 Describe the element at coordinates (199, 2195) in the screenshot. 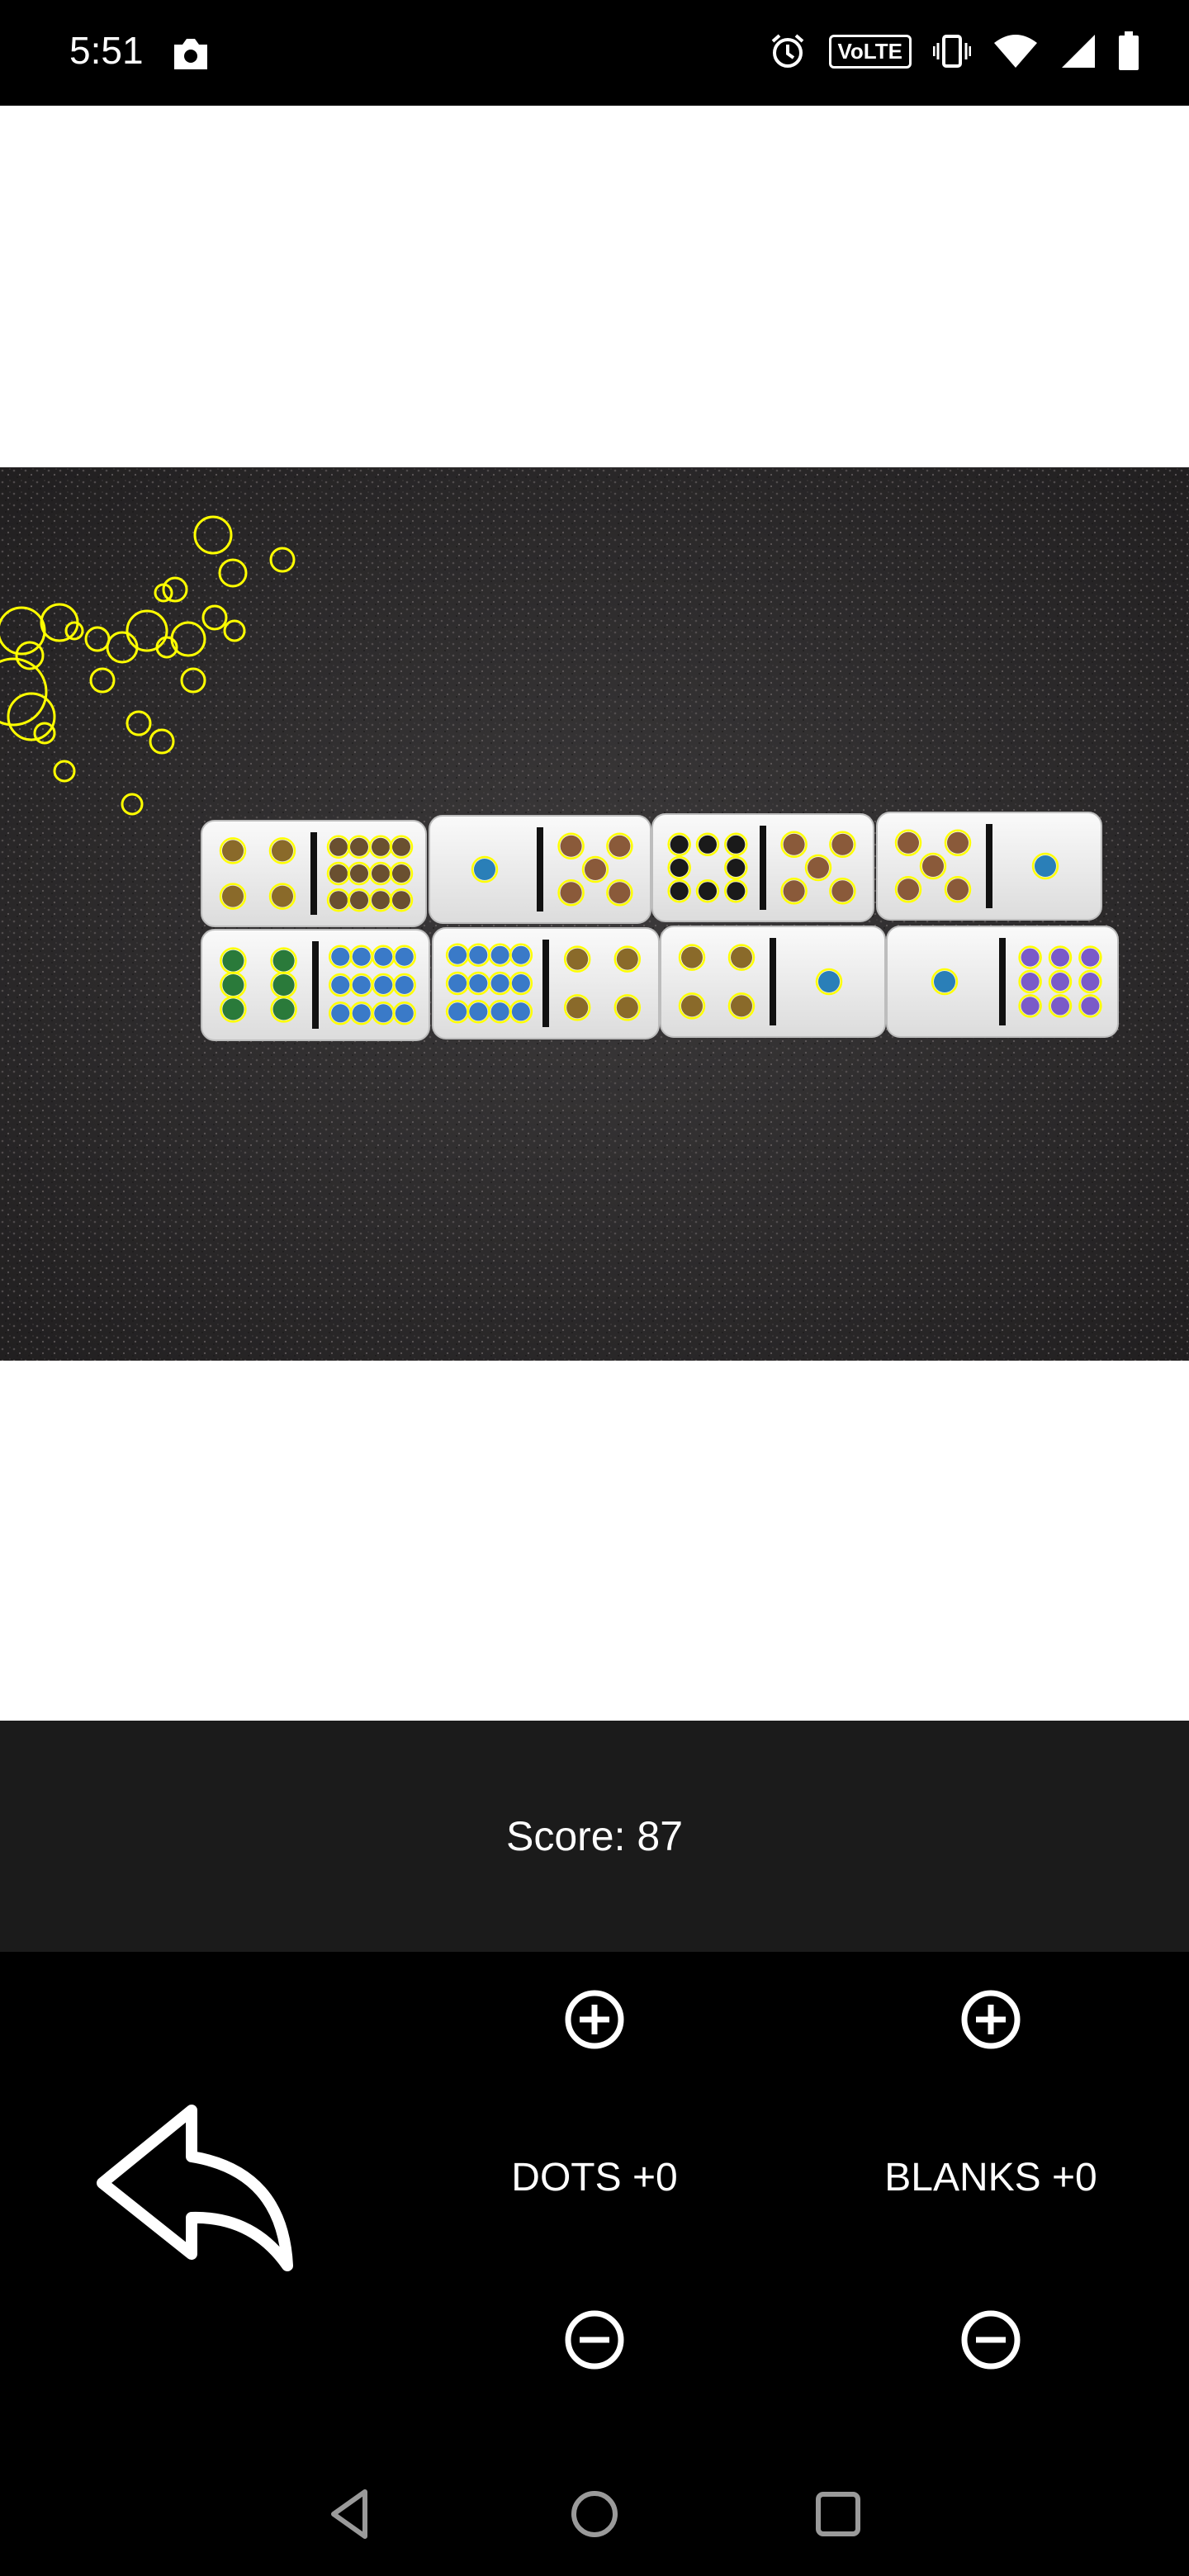

I see `undo-arrow-icon` at that location.